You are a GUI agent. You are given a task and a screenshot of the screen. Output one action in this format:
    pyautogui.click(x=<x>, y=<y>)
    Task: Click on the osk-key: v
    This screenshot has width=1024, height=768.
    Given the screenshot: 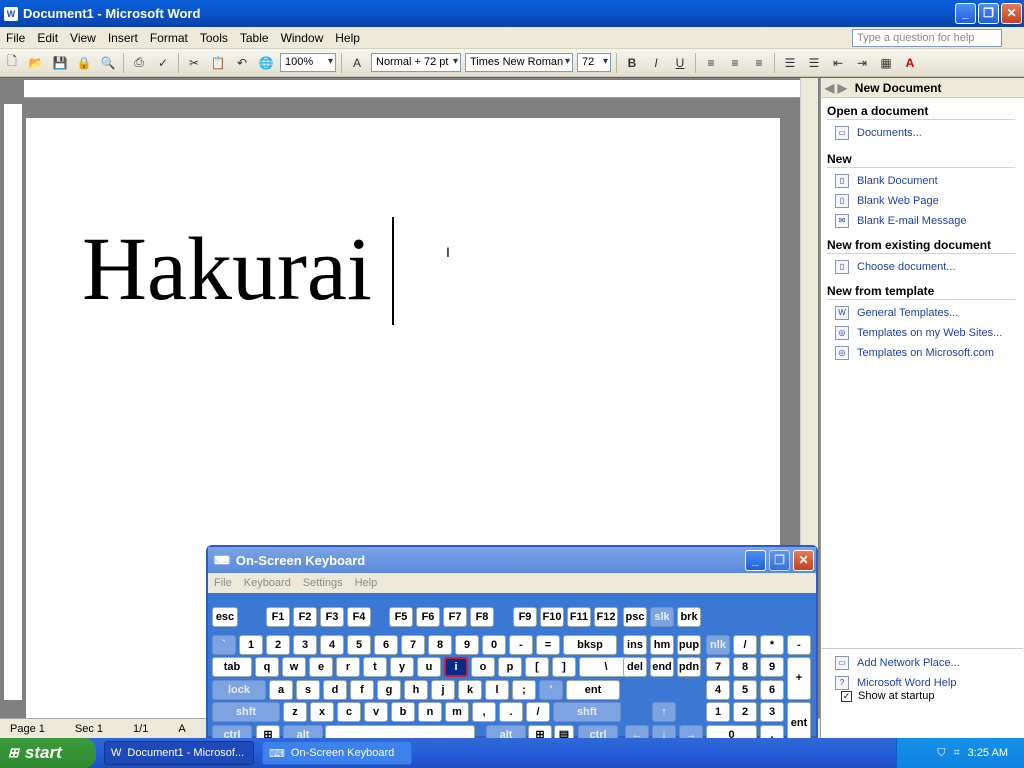 What is the action you would take?
    pyautogui.click(x=376, y=712)
    